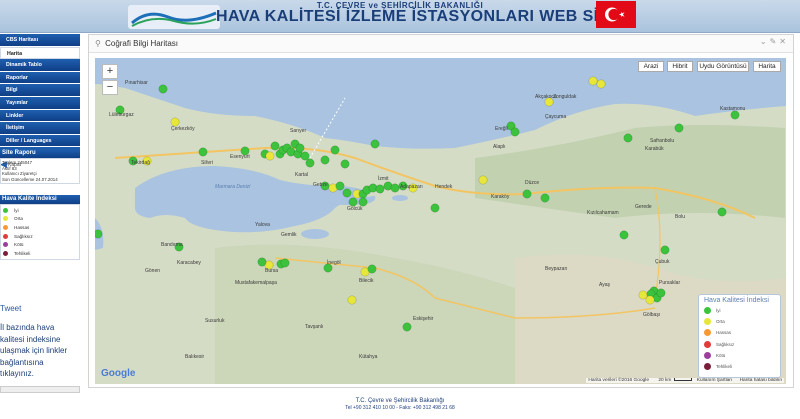  I want to click on tweet-link: Tweet, so click(10, 308).